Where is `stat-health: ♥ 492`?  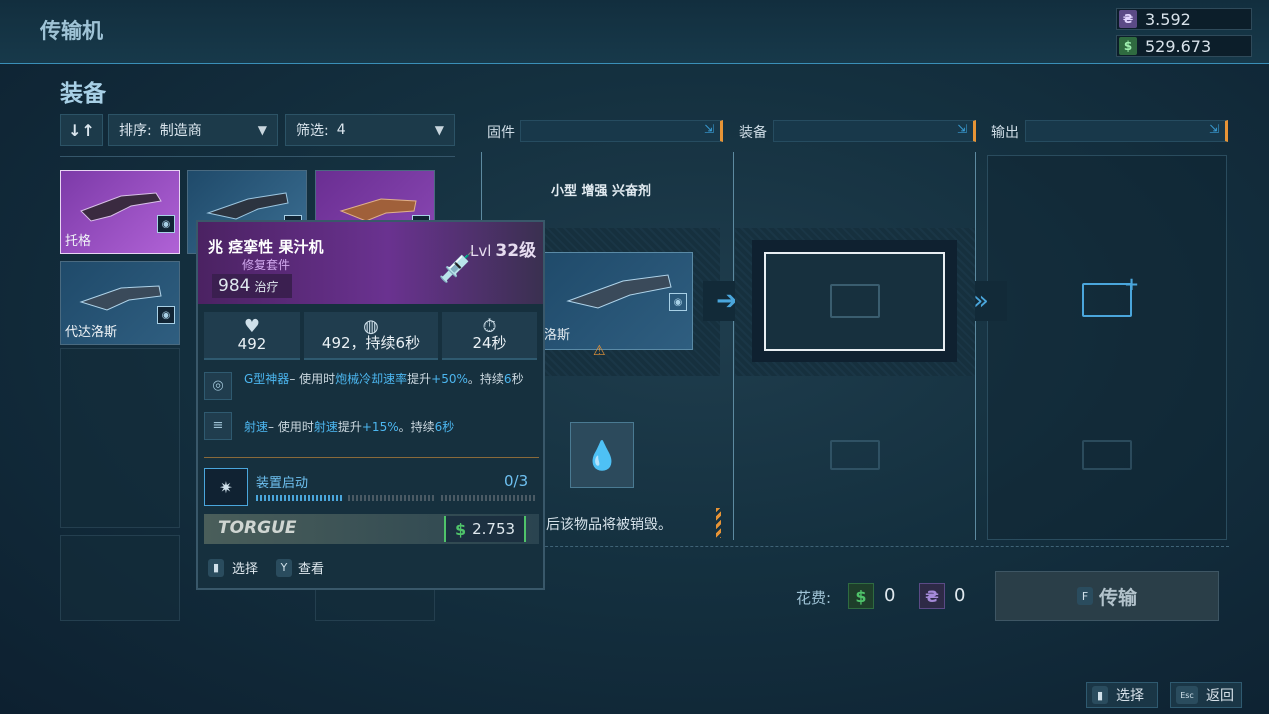
stat-health: ♥ 492 is located at coordinates (252, 336).